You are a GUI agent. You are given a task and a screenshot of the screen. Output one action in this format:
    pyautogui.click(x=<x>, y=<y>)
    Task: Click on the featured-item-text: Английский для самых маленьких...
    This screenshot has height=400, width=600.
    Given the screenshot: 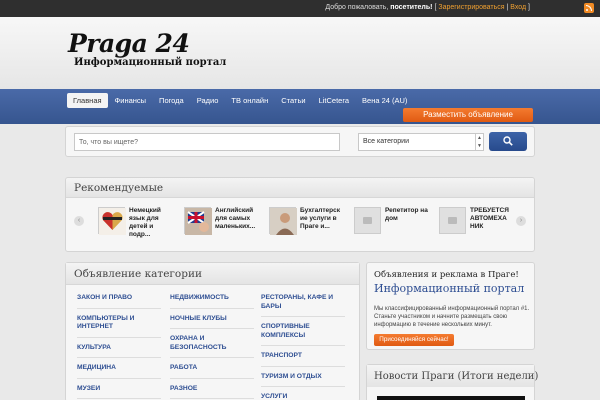 What is the action you would take?
    pyautogui.click(x=235, y=218)
    